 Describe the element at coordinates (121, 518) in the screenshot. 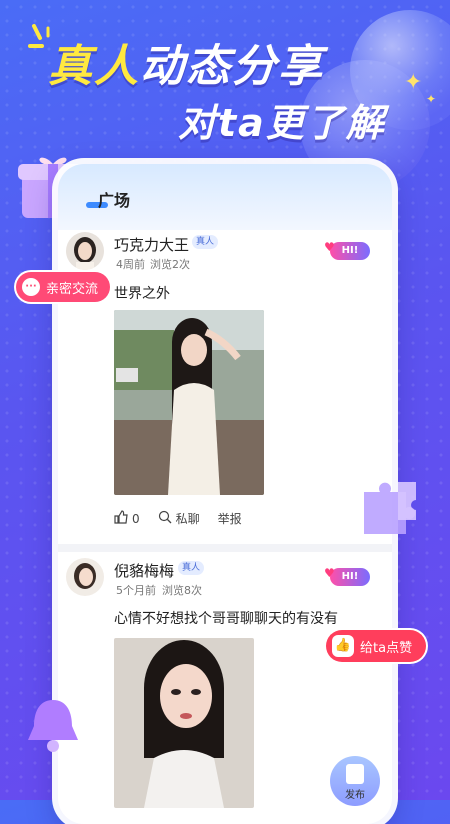

I see `thumbs-up-icon` at that location.